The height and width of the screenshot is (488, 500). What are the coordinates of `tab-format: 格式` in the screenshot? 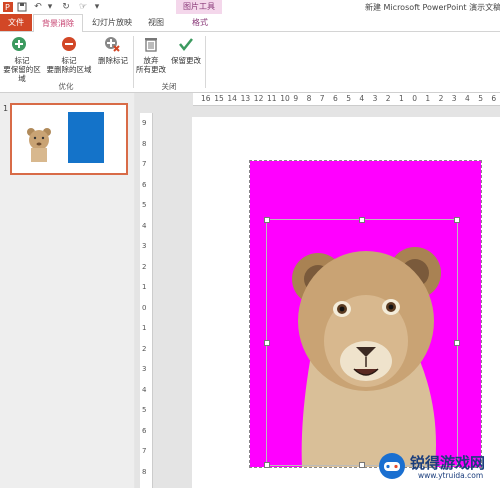 It's located at (200, 22).